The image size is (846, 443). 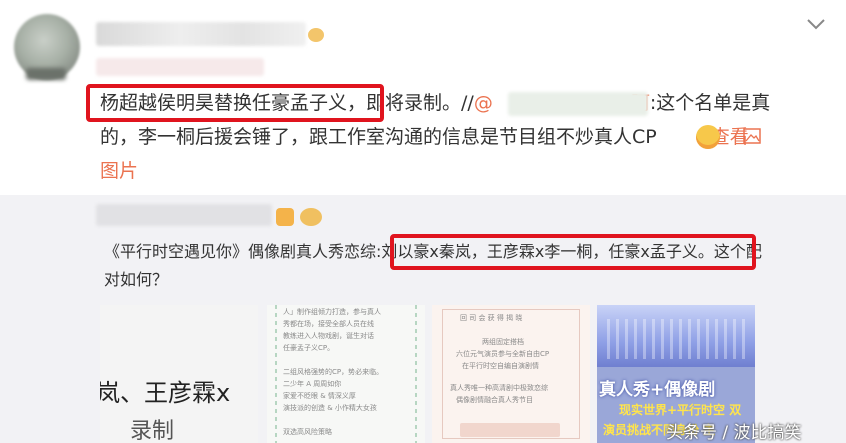 What do you see at coordinates (309, 348) in the screenshot?
I see `thumbnail-text: 任豪孟子义CP。` at bounding box center [309, 348].